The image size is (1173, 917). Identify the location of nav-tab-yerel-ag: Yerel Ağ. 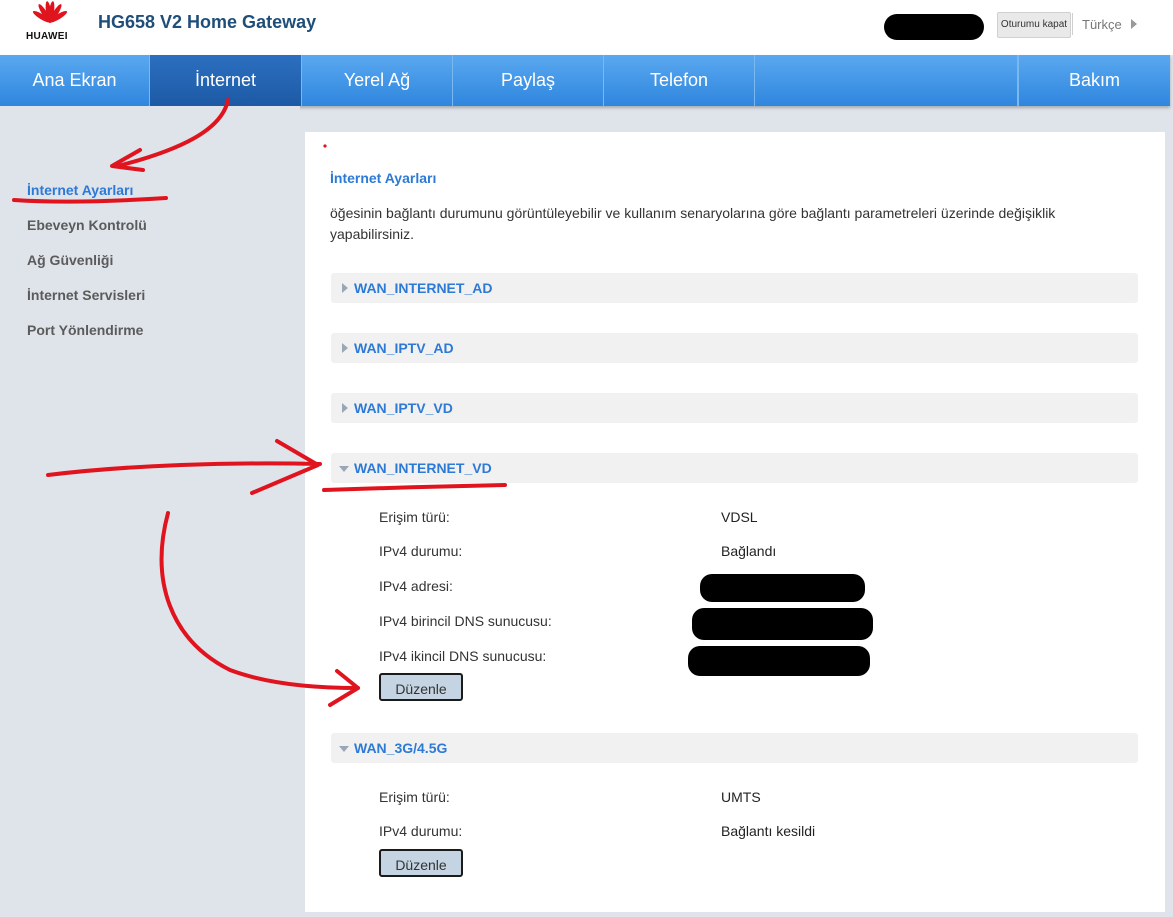
(377, 80).